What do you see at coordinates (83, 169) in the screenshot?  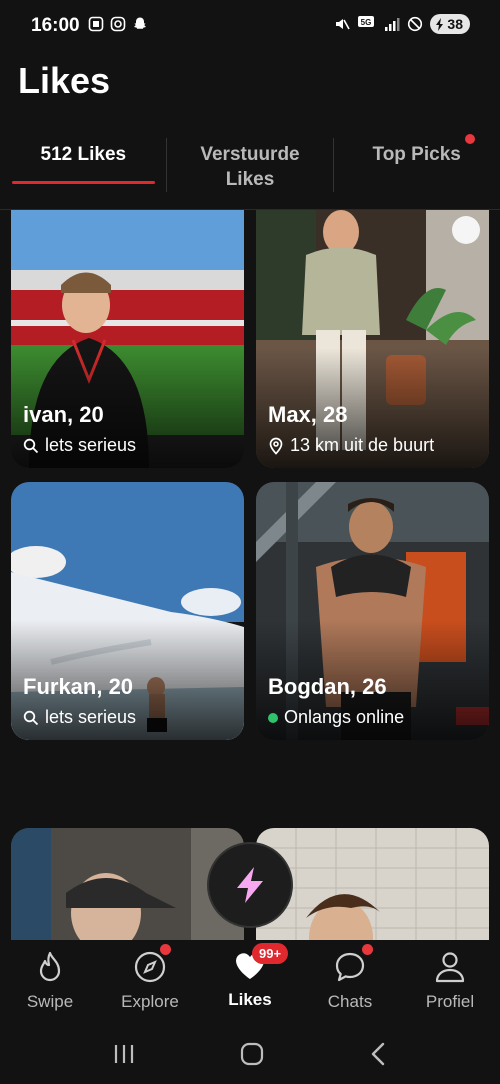 I see `tab-likes: 512 Likes` at bounding box center [83, 169].